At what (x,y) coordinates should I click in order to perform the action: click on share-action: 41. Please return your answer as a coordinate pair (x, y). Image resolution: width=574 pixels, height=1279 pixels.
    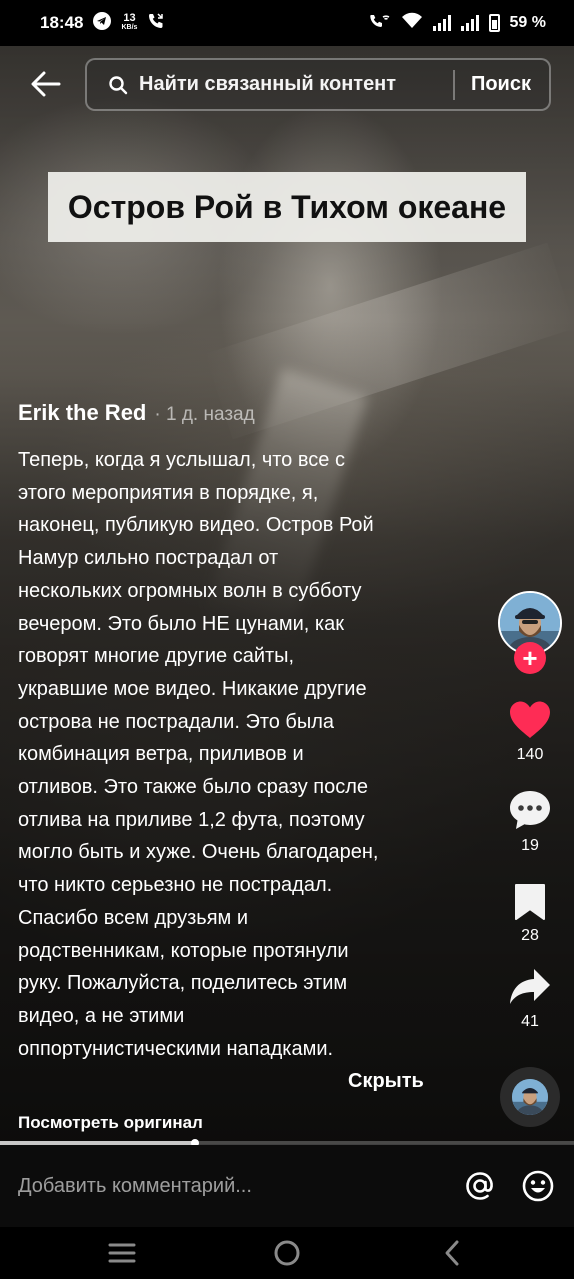
    Looking at the image, I should click on (530, 999).